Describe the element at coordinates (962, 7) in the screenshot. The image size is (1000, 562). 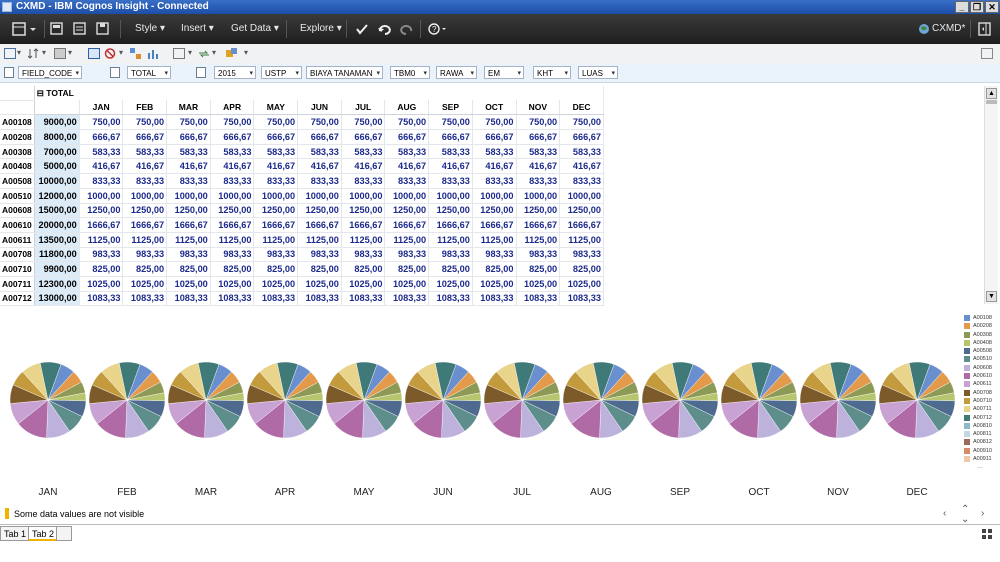
I see `minimize-button: _` at that location.